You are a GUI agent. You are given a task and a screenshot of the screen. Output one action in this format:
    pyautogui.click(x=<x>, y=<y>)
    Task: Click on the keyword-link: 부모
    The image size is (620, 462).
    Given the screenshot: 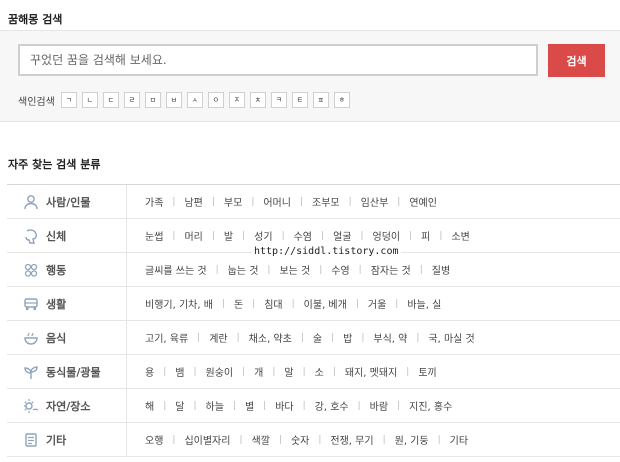 What is the action you would take?
    pyautogui.click(x=233, y=201)
    